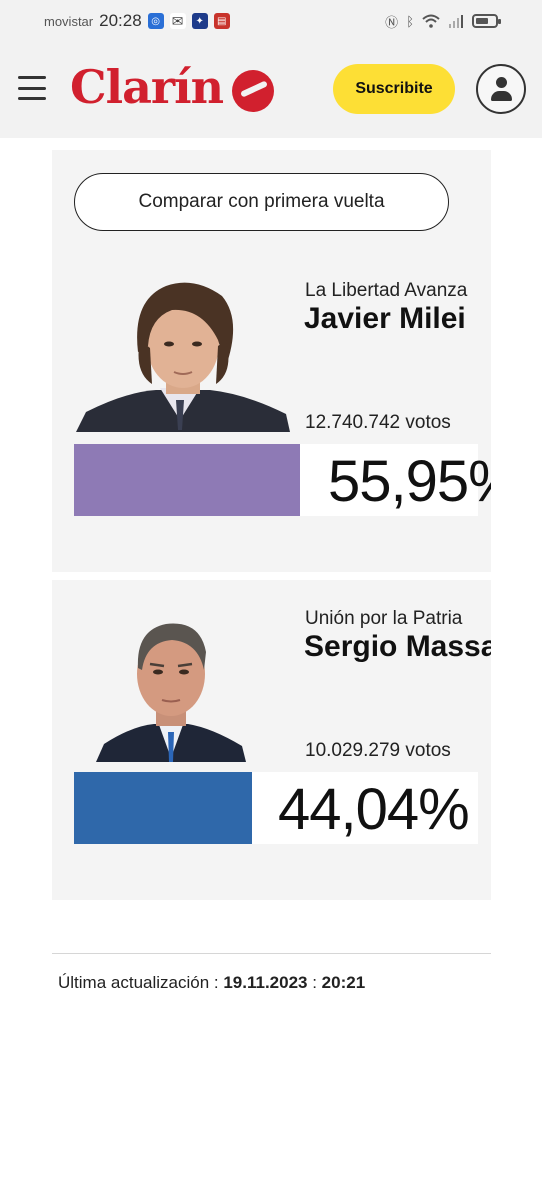 This screenshot has height=1200, width=542. Describe the element at coordinates (271, 953) in the screenshot. I see `footer-divider` at that location.